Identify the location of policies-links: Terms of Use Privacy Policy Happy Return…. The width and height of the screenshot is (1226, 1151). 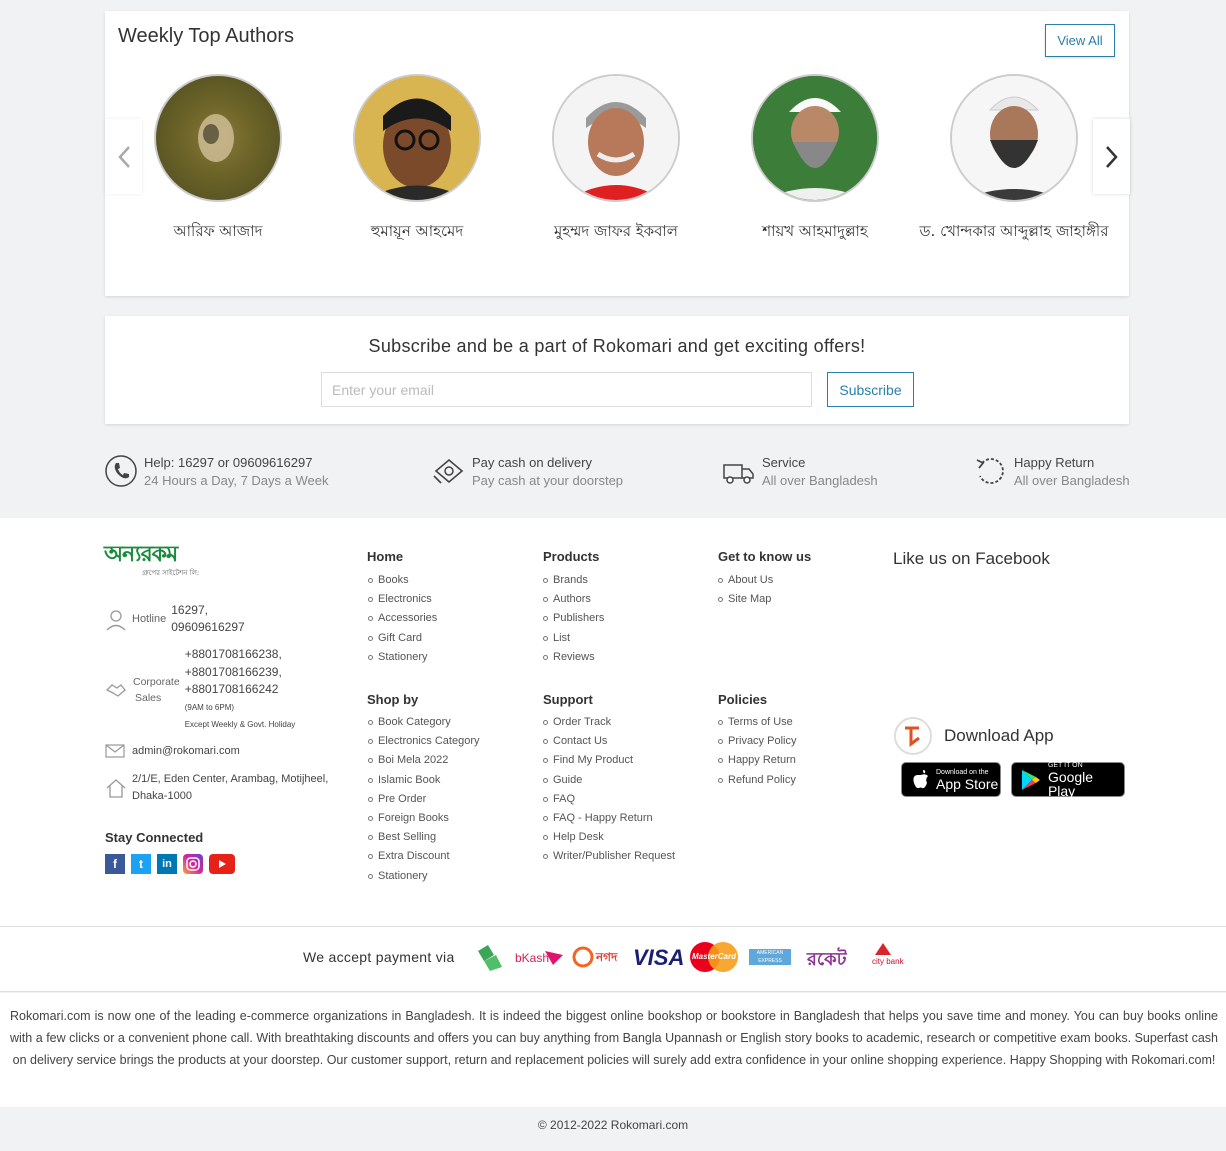
(757, 751).